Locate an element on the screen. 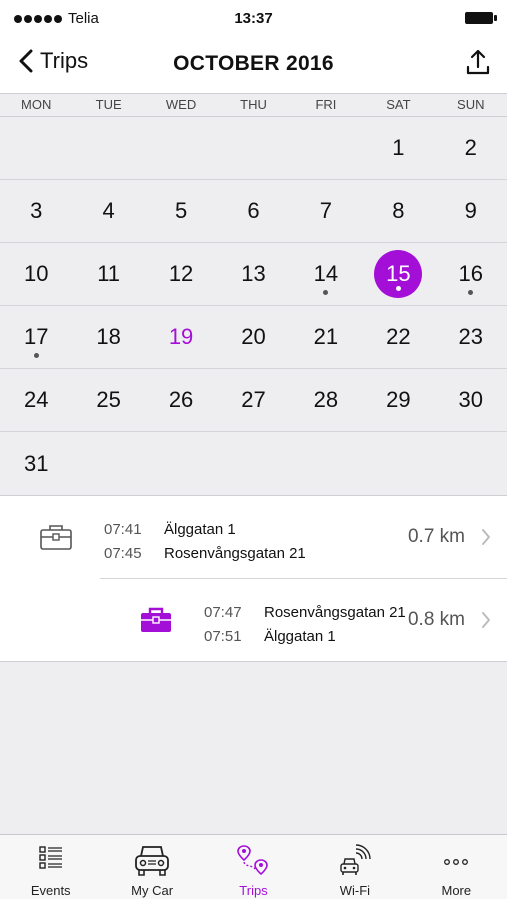 This screenshot has width=507, height=899. calendar-day: 21 is located at coordinates (326, 337).